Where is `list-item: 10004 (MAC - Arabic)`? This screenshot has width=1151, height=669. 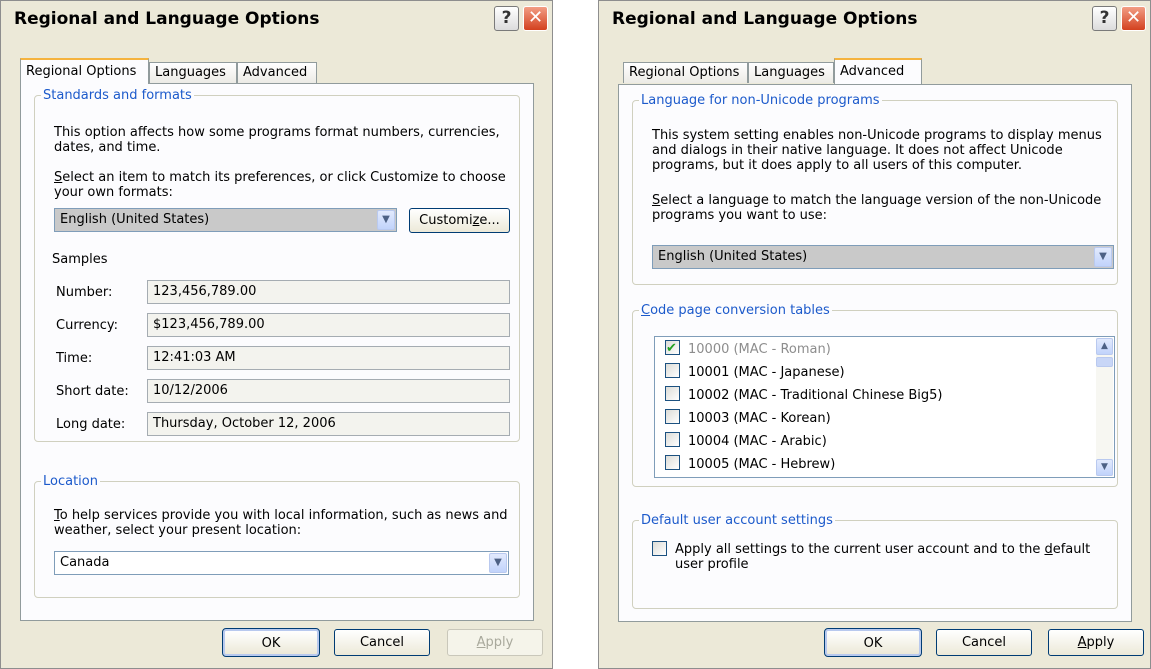 list-item: 10004 (MAC - Arabic) is located at coordinates (746, 442).